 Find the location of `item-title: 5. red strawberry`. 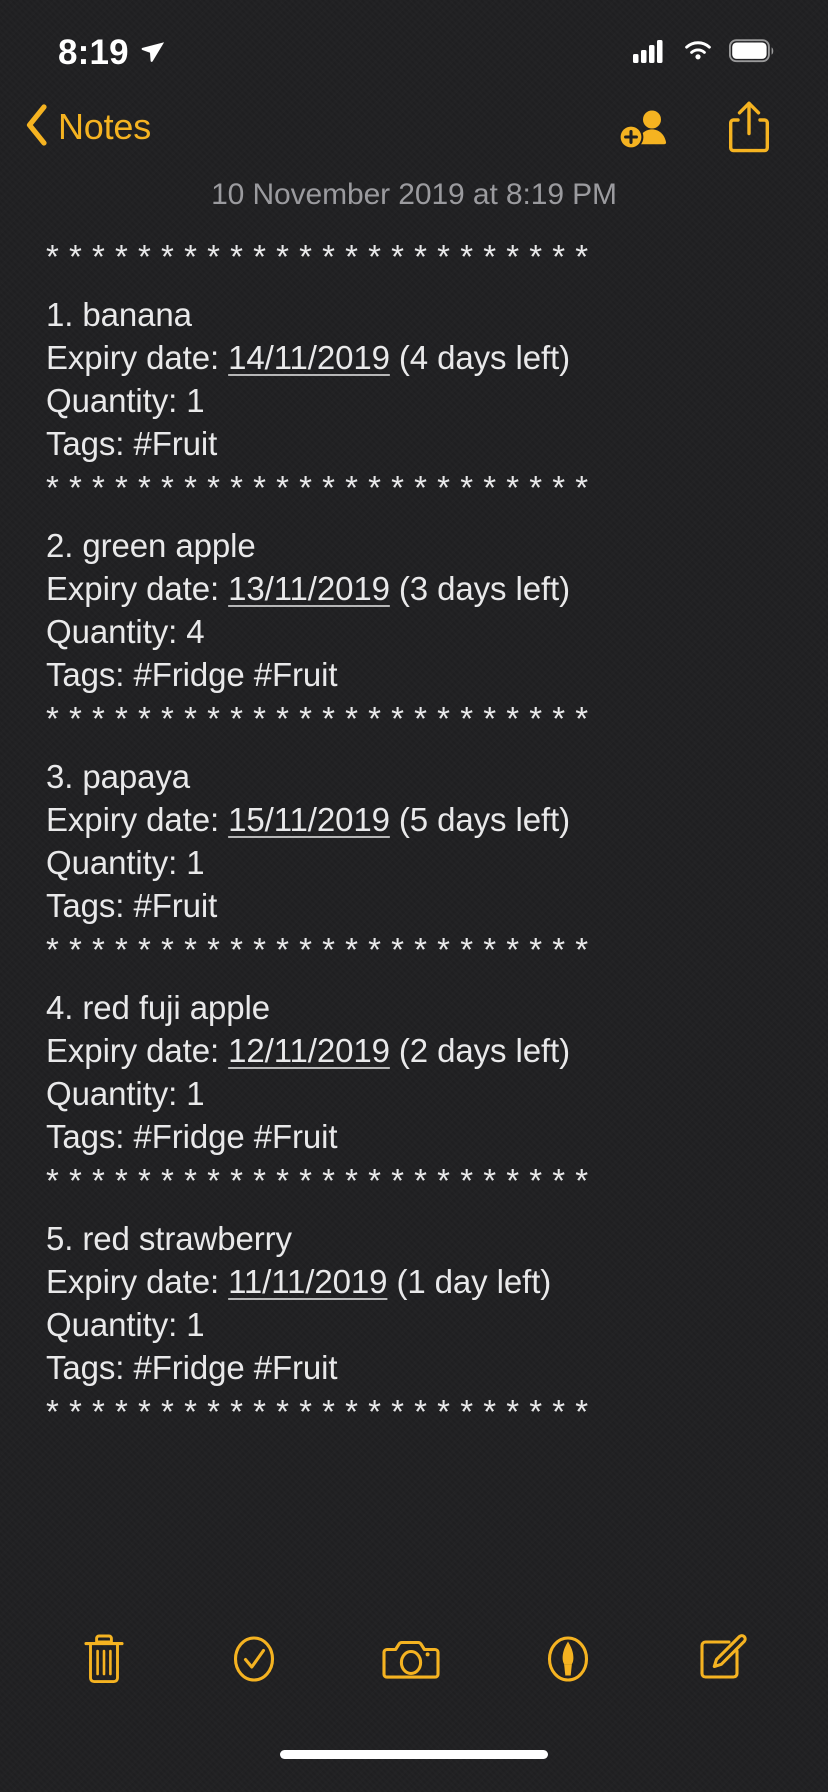

item-title: 5. red strawberry is located at coordinates (169, 1238).